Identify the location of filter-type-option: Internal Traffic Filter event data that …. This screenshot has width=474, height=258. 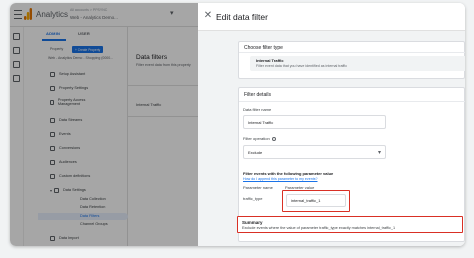
(357, 63).